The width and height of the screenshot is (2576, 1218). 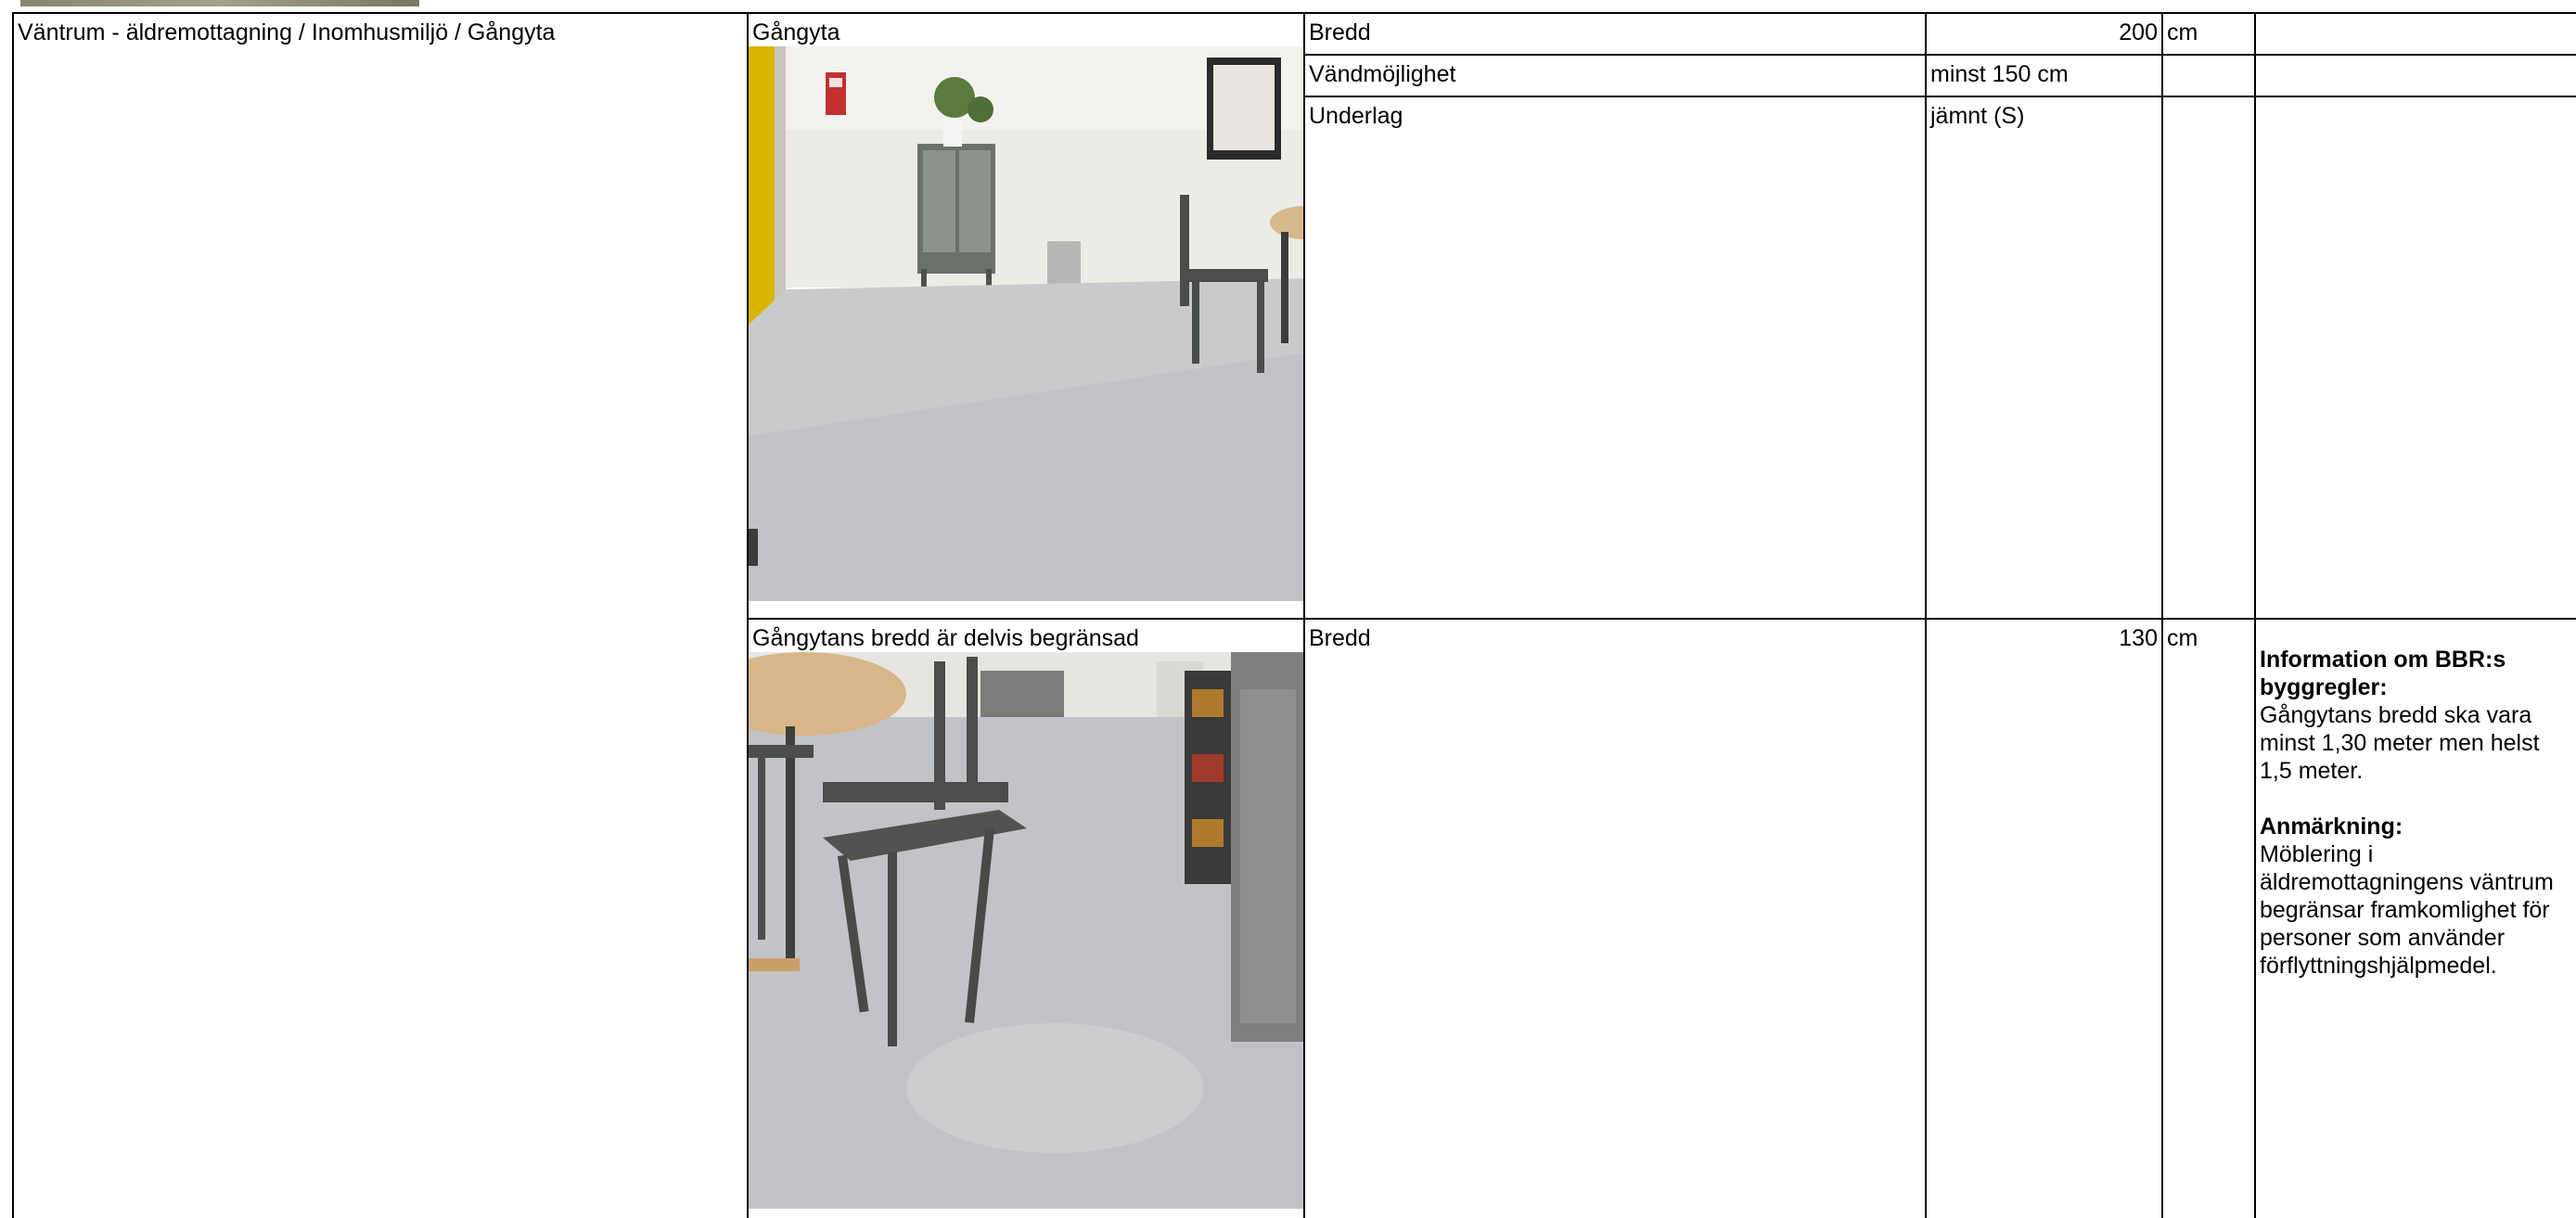 I want to click on photo-cell: Gångytans bredd är delvis begränsad, so click(x=1026, y=918).